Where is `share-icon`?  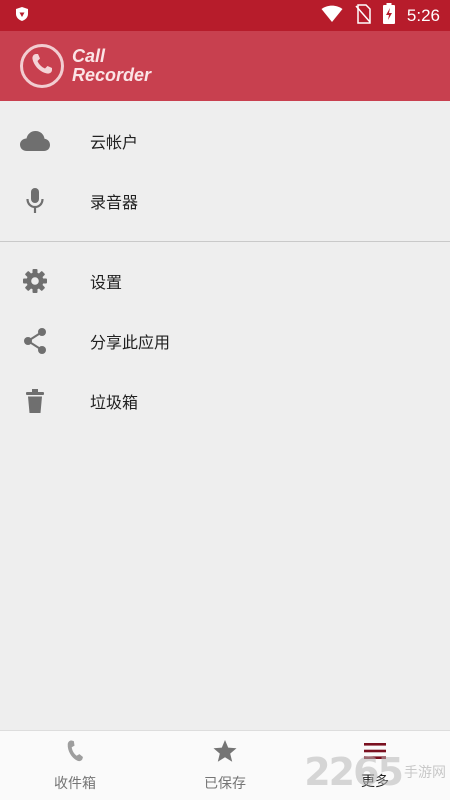 share-icon is located at coordinates (35, 341).